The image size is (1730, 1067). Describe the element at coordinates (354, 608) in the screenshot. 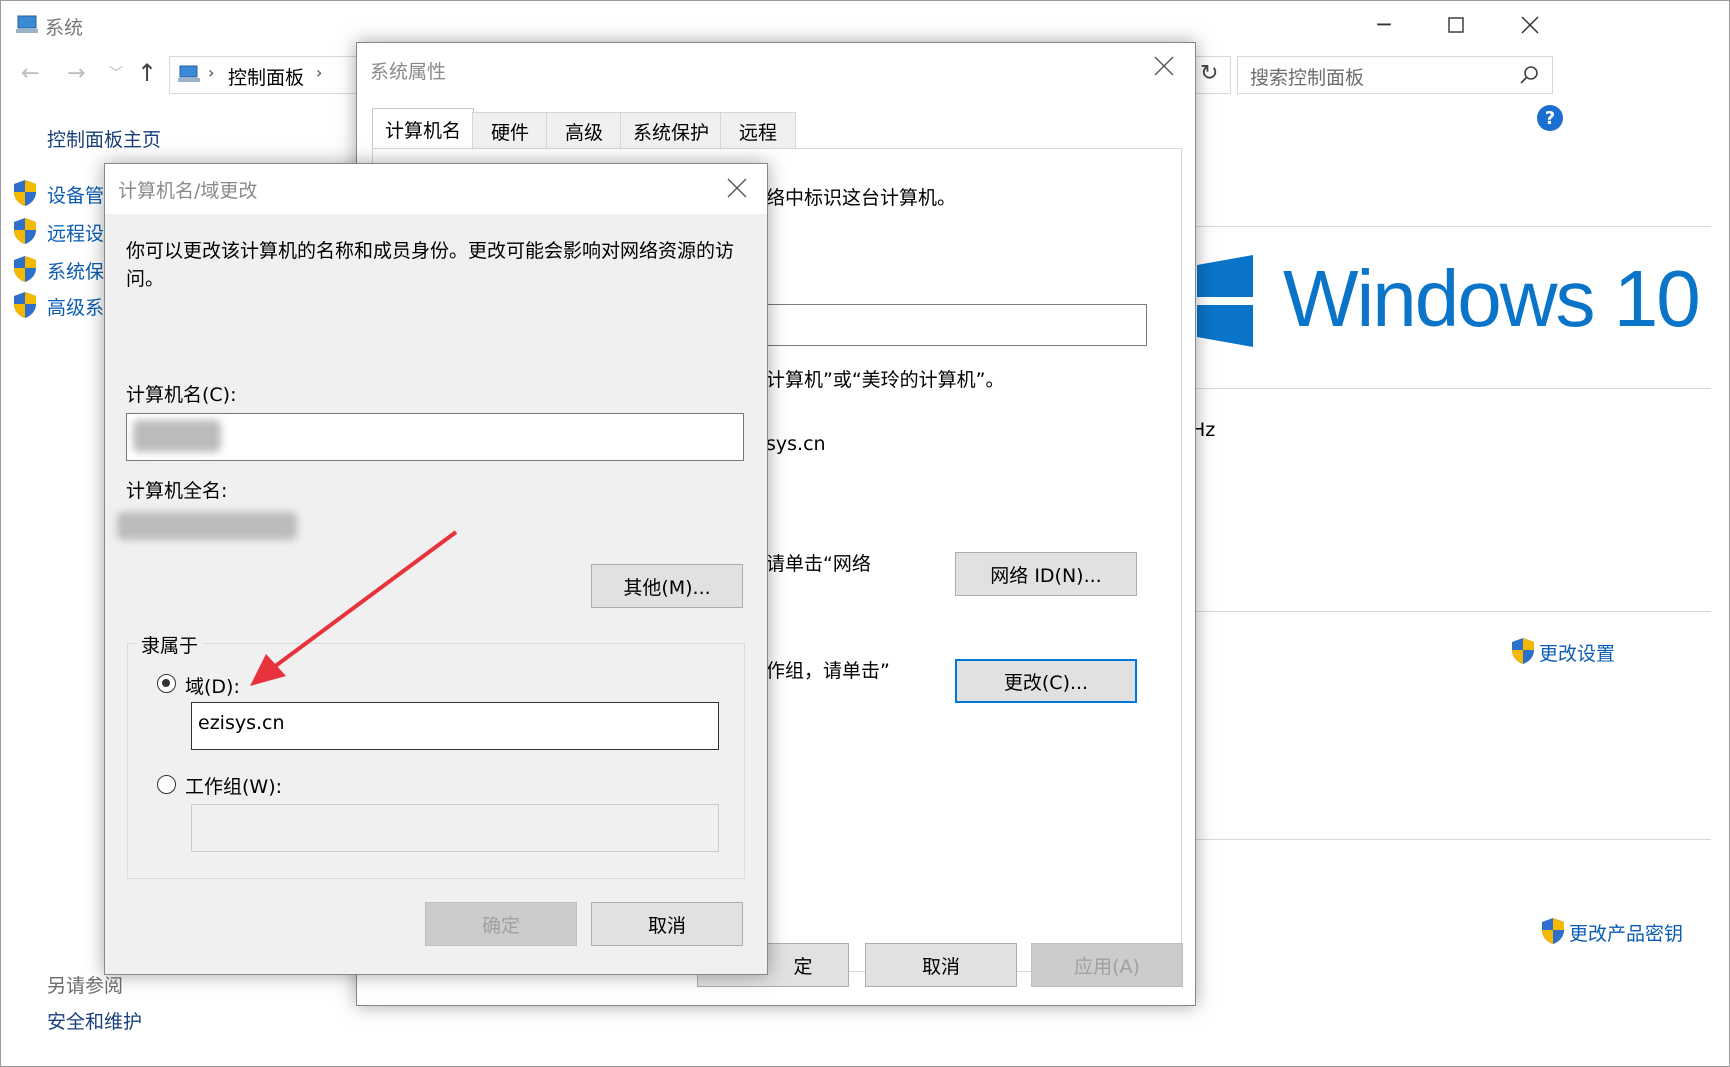

I see `annotation-arrow` at that location.